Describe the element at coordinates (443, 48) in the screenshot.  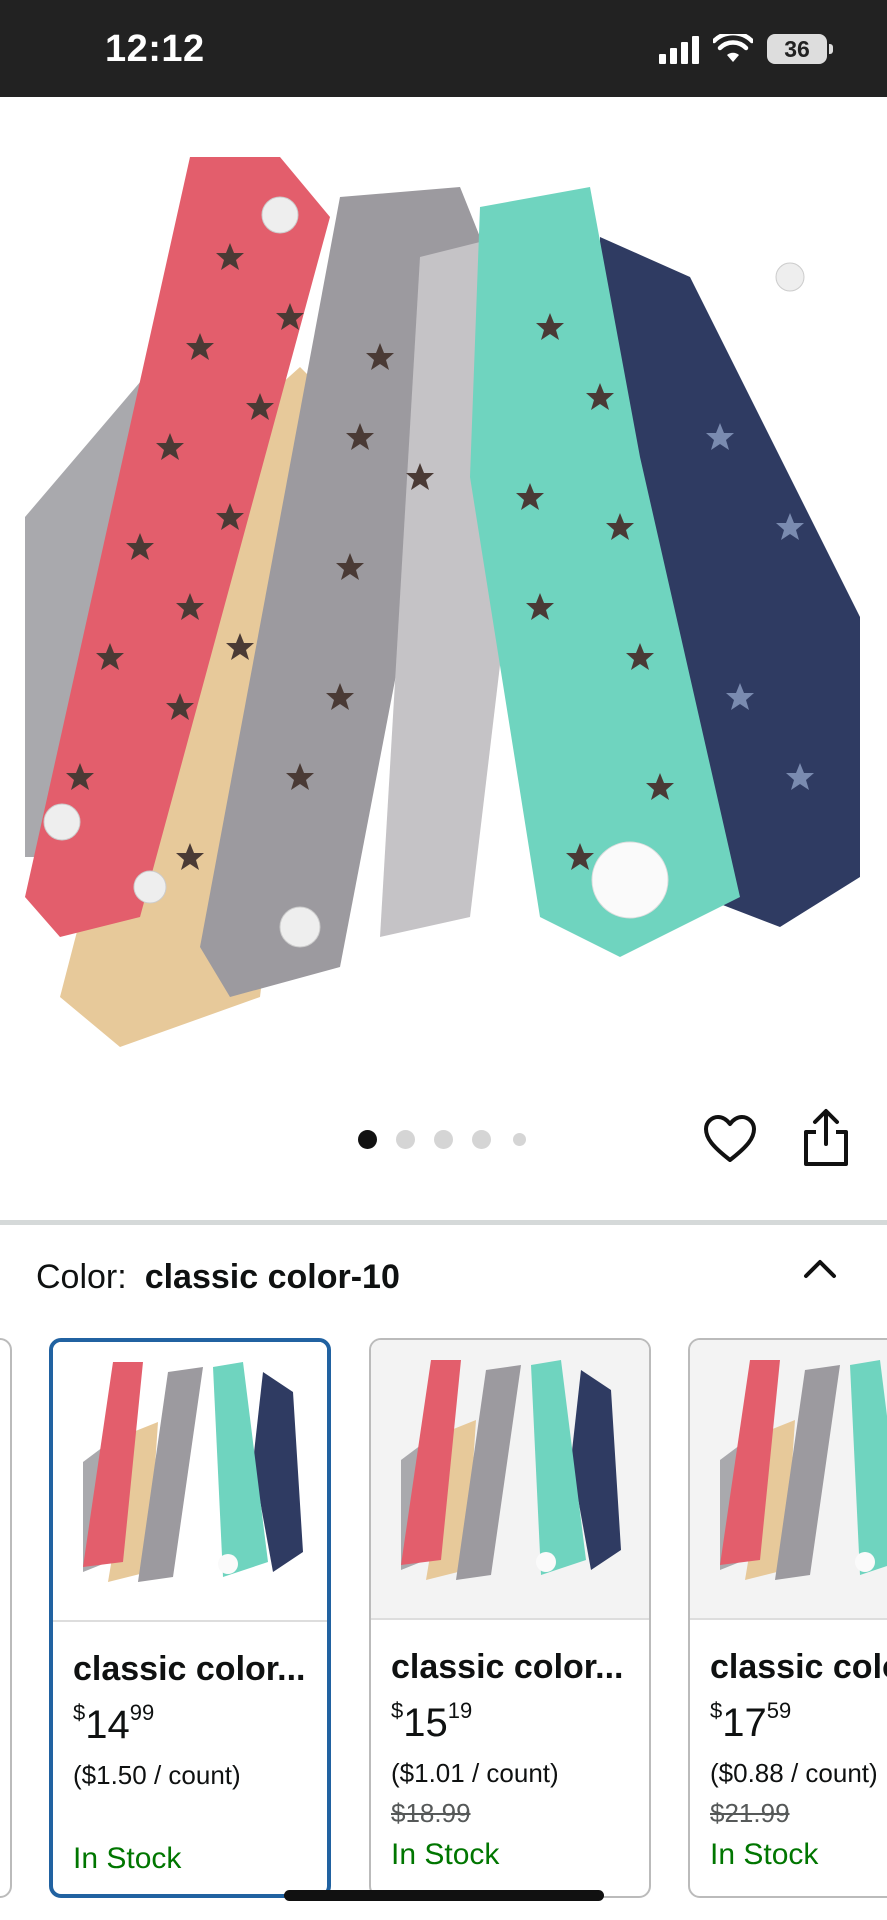
I see `status-bar: 12:12 36` at that location.